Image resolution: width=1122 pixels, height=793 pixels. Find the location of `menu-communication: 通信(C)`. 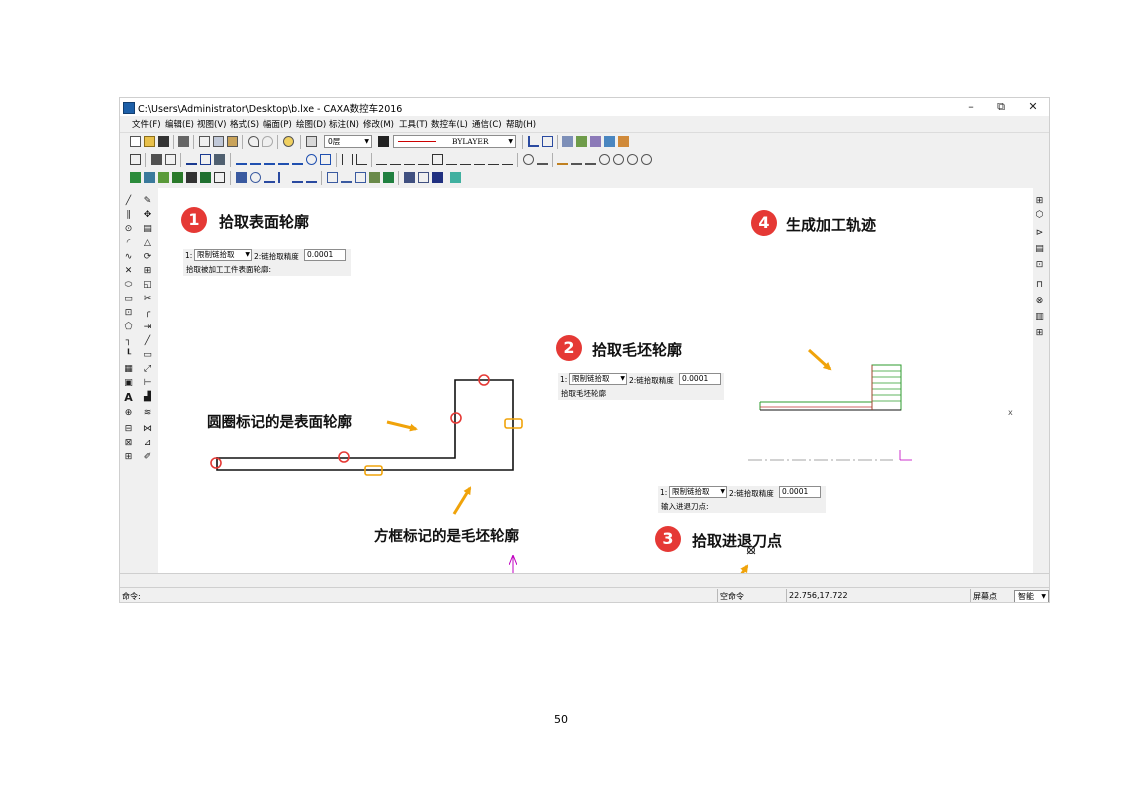

menu-communication: 通信(C) is located at coordinates (487, 124).